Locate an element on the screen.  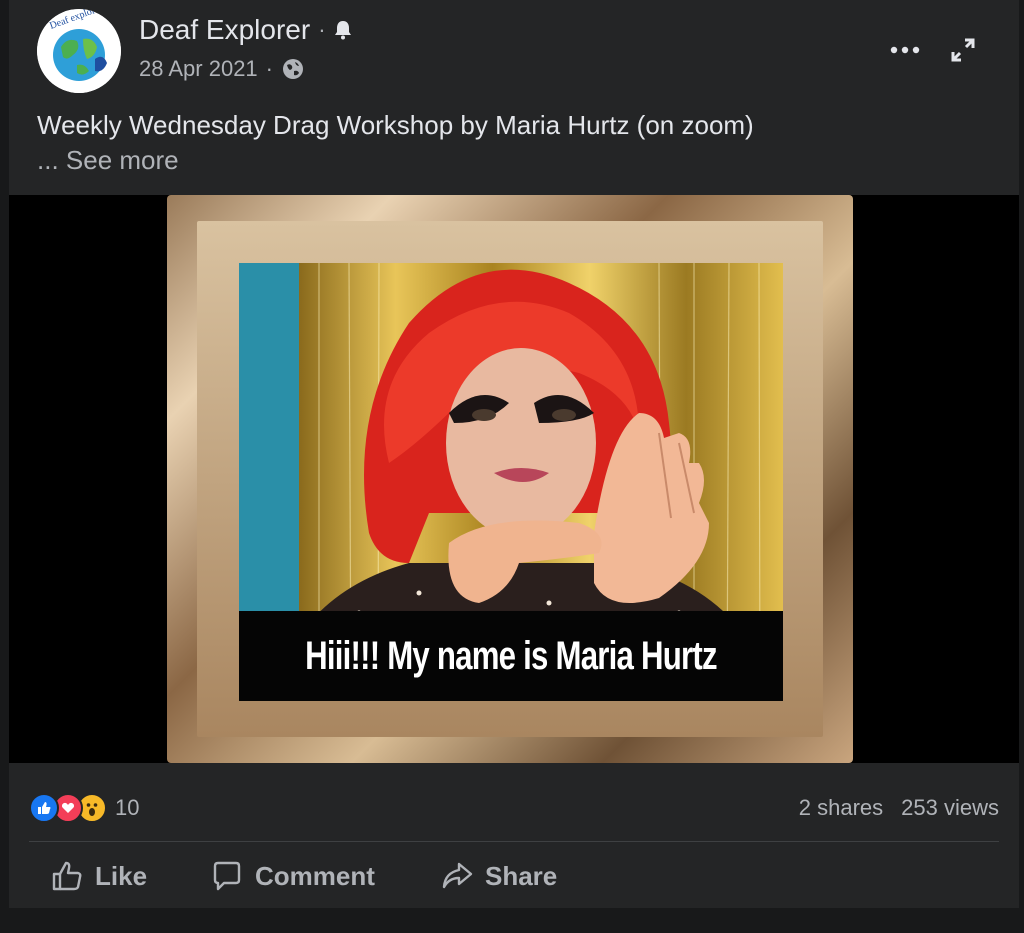
like-icon is located at coordinates (44, 808).